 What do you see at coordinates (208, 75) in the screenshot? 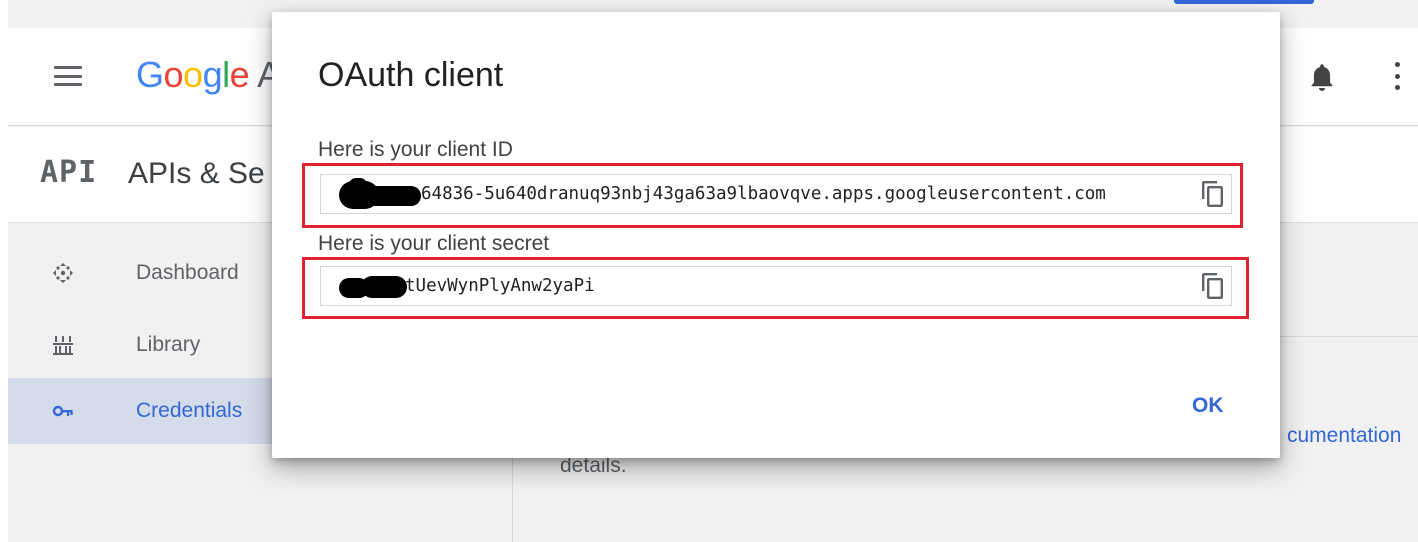
I see `google-logo: Google A` at bounding box center [208, 75].